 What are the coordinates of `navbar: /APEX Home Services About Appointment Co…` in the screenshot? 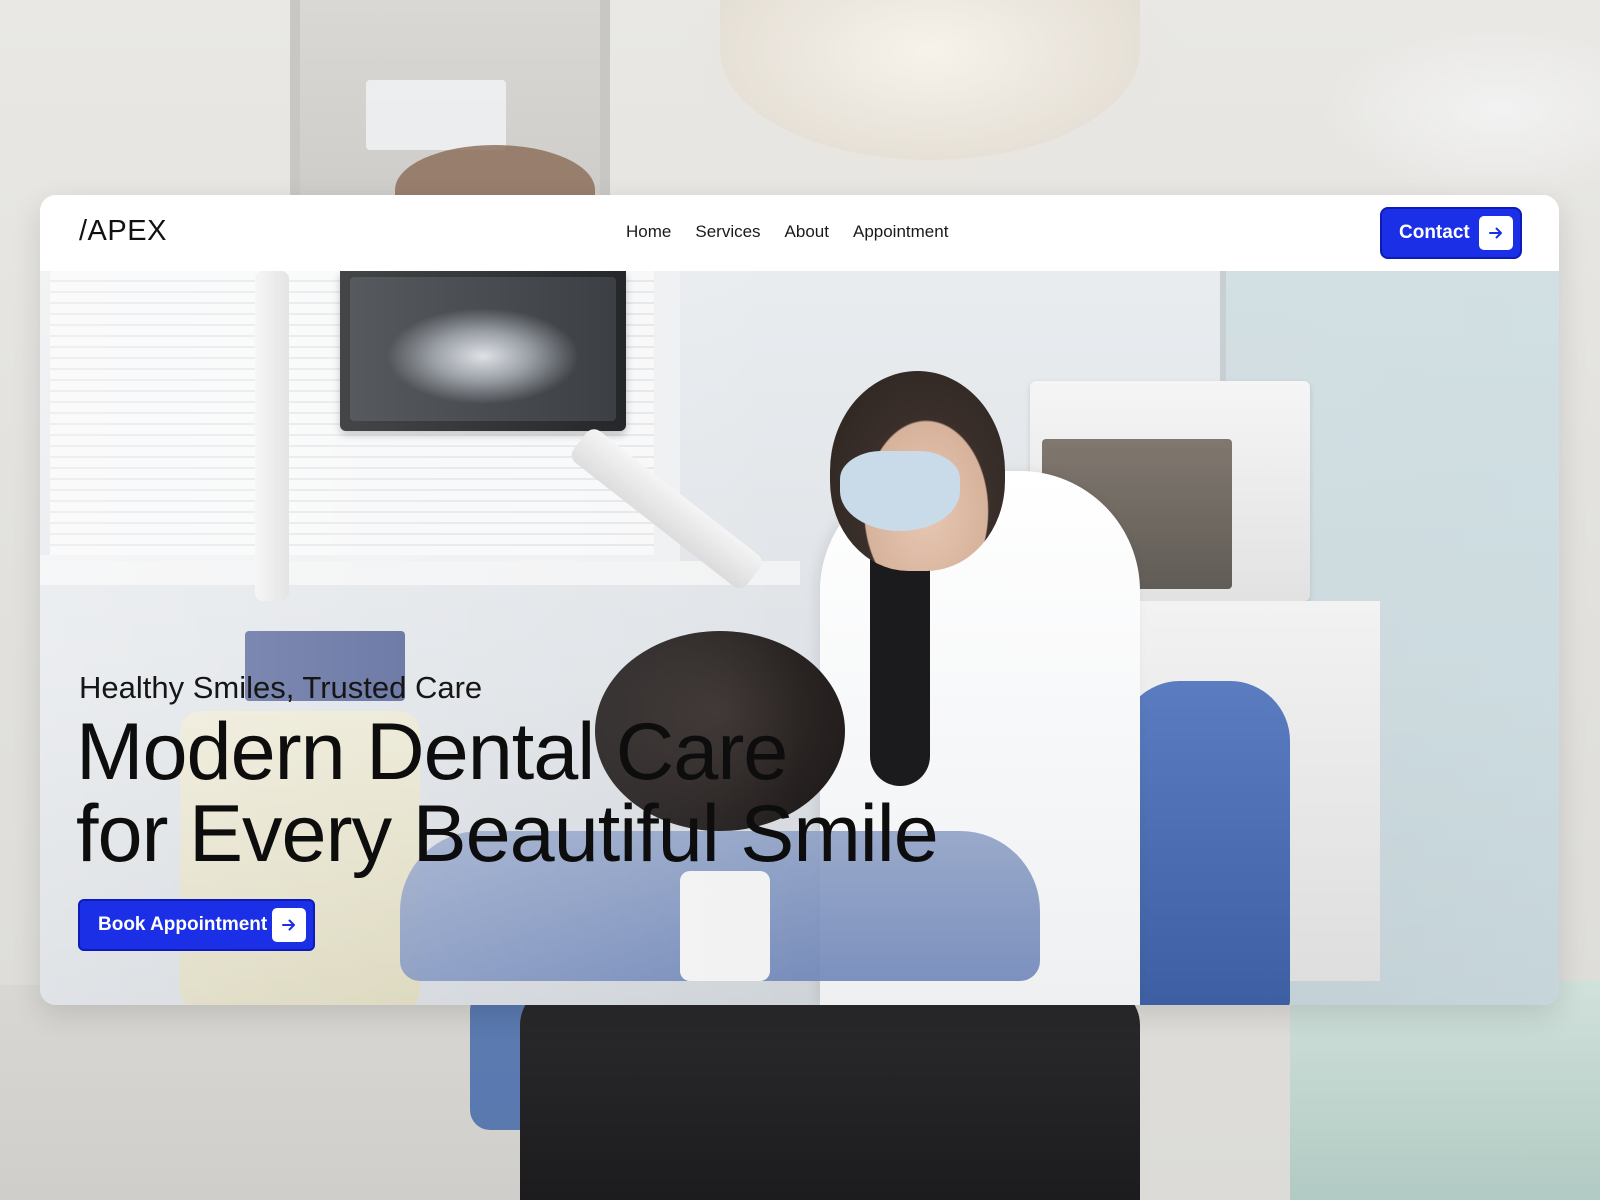 It's located at (799, 233).